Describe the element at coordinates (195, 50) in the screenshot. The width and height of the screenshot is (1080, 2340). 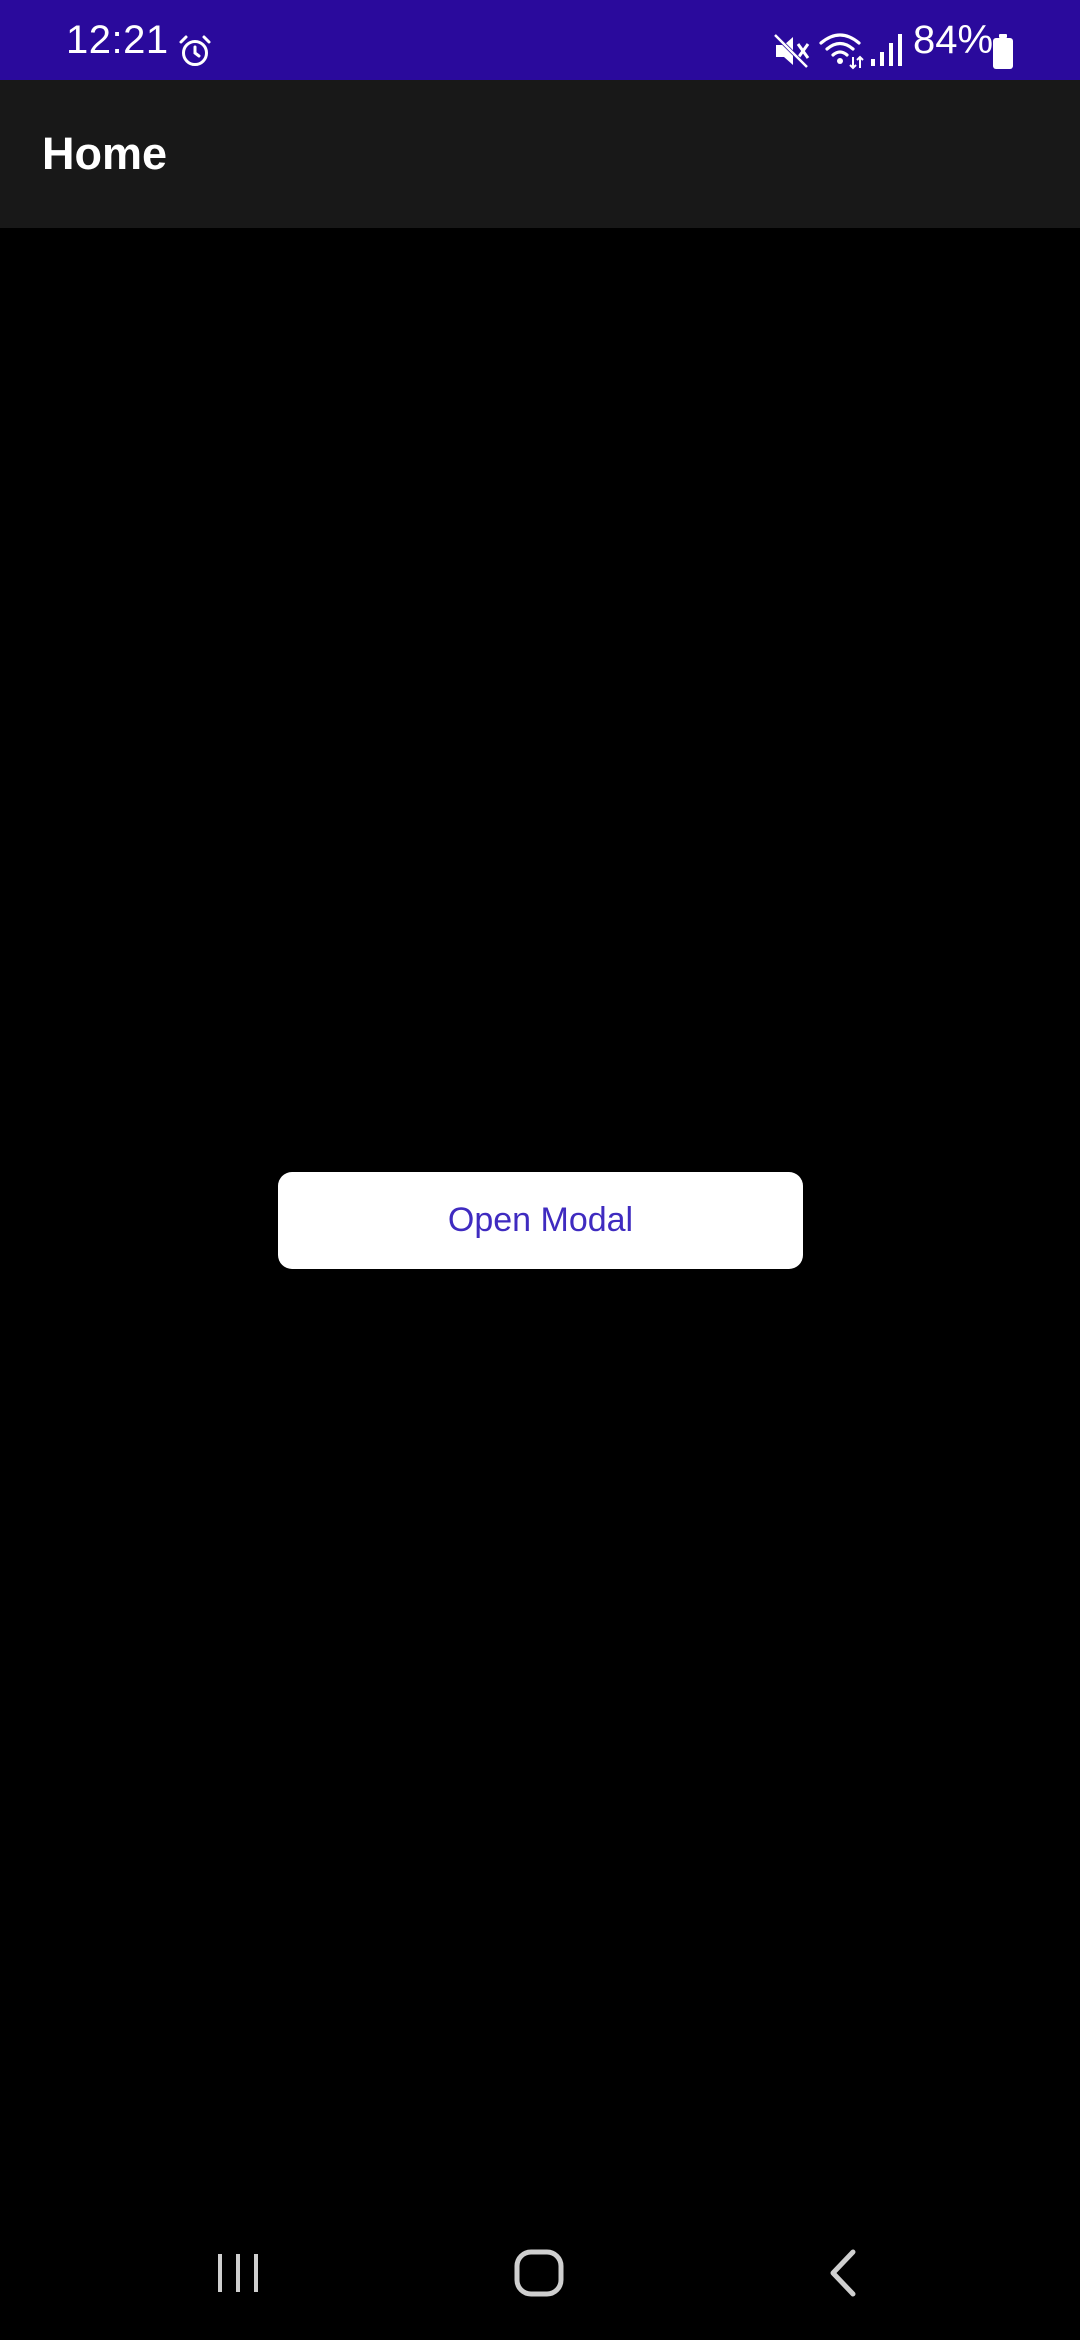
I see `alarm-icon` at that location.